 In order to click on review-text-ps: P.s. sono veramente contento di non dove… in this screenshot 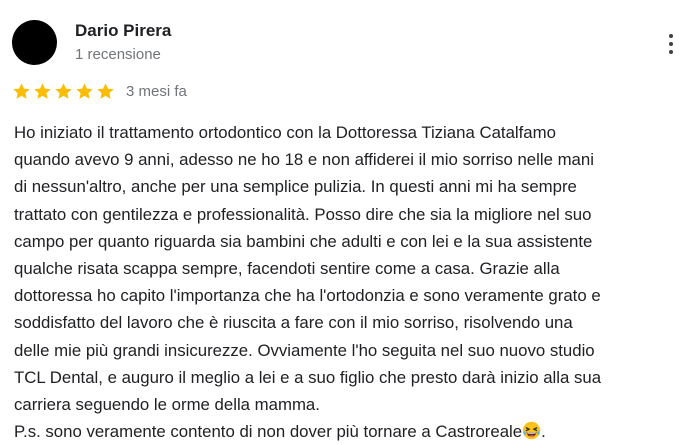, I will do `click(268, 432)`.